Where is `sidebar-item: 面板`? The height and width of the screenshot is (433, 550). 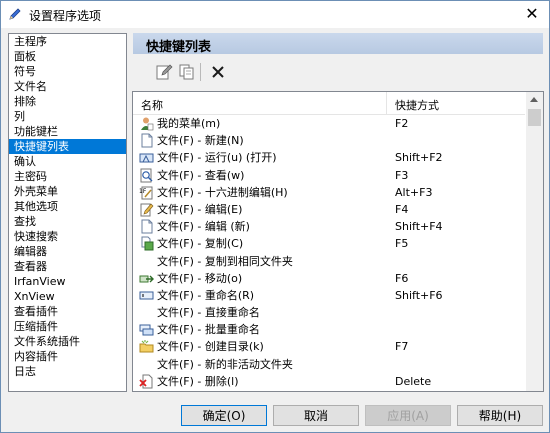
sidebar-item: 面板 is located at coordinates (67, 56).